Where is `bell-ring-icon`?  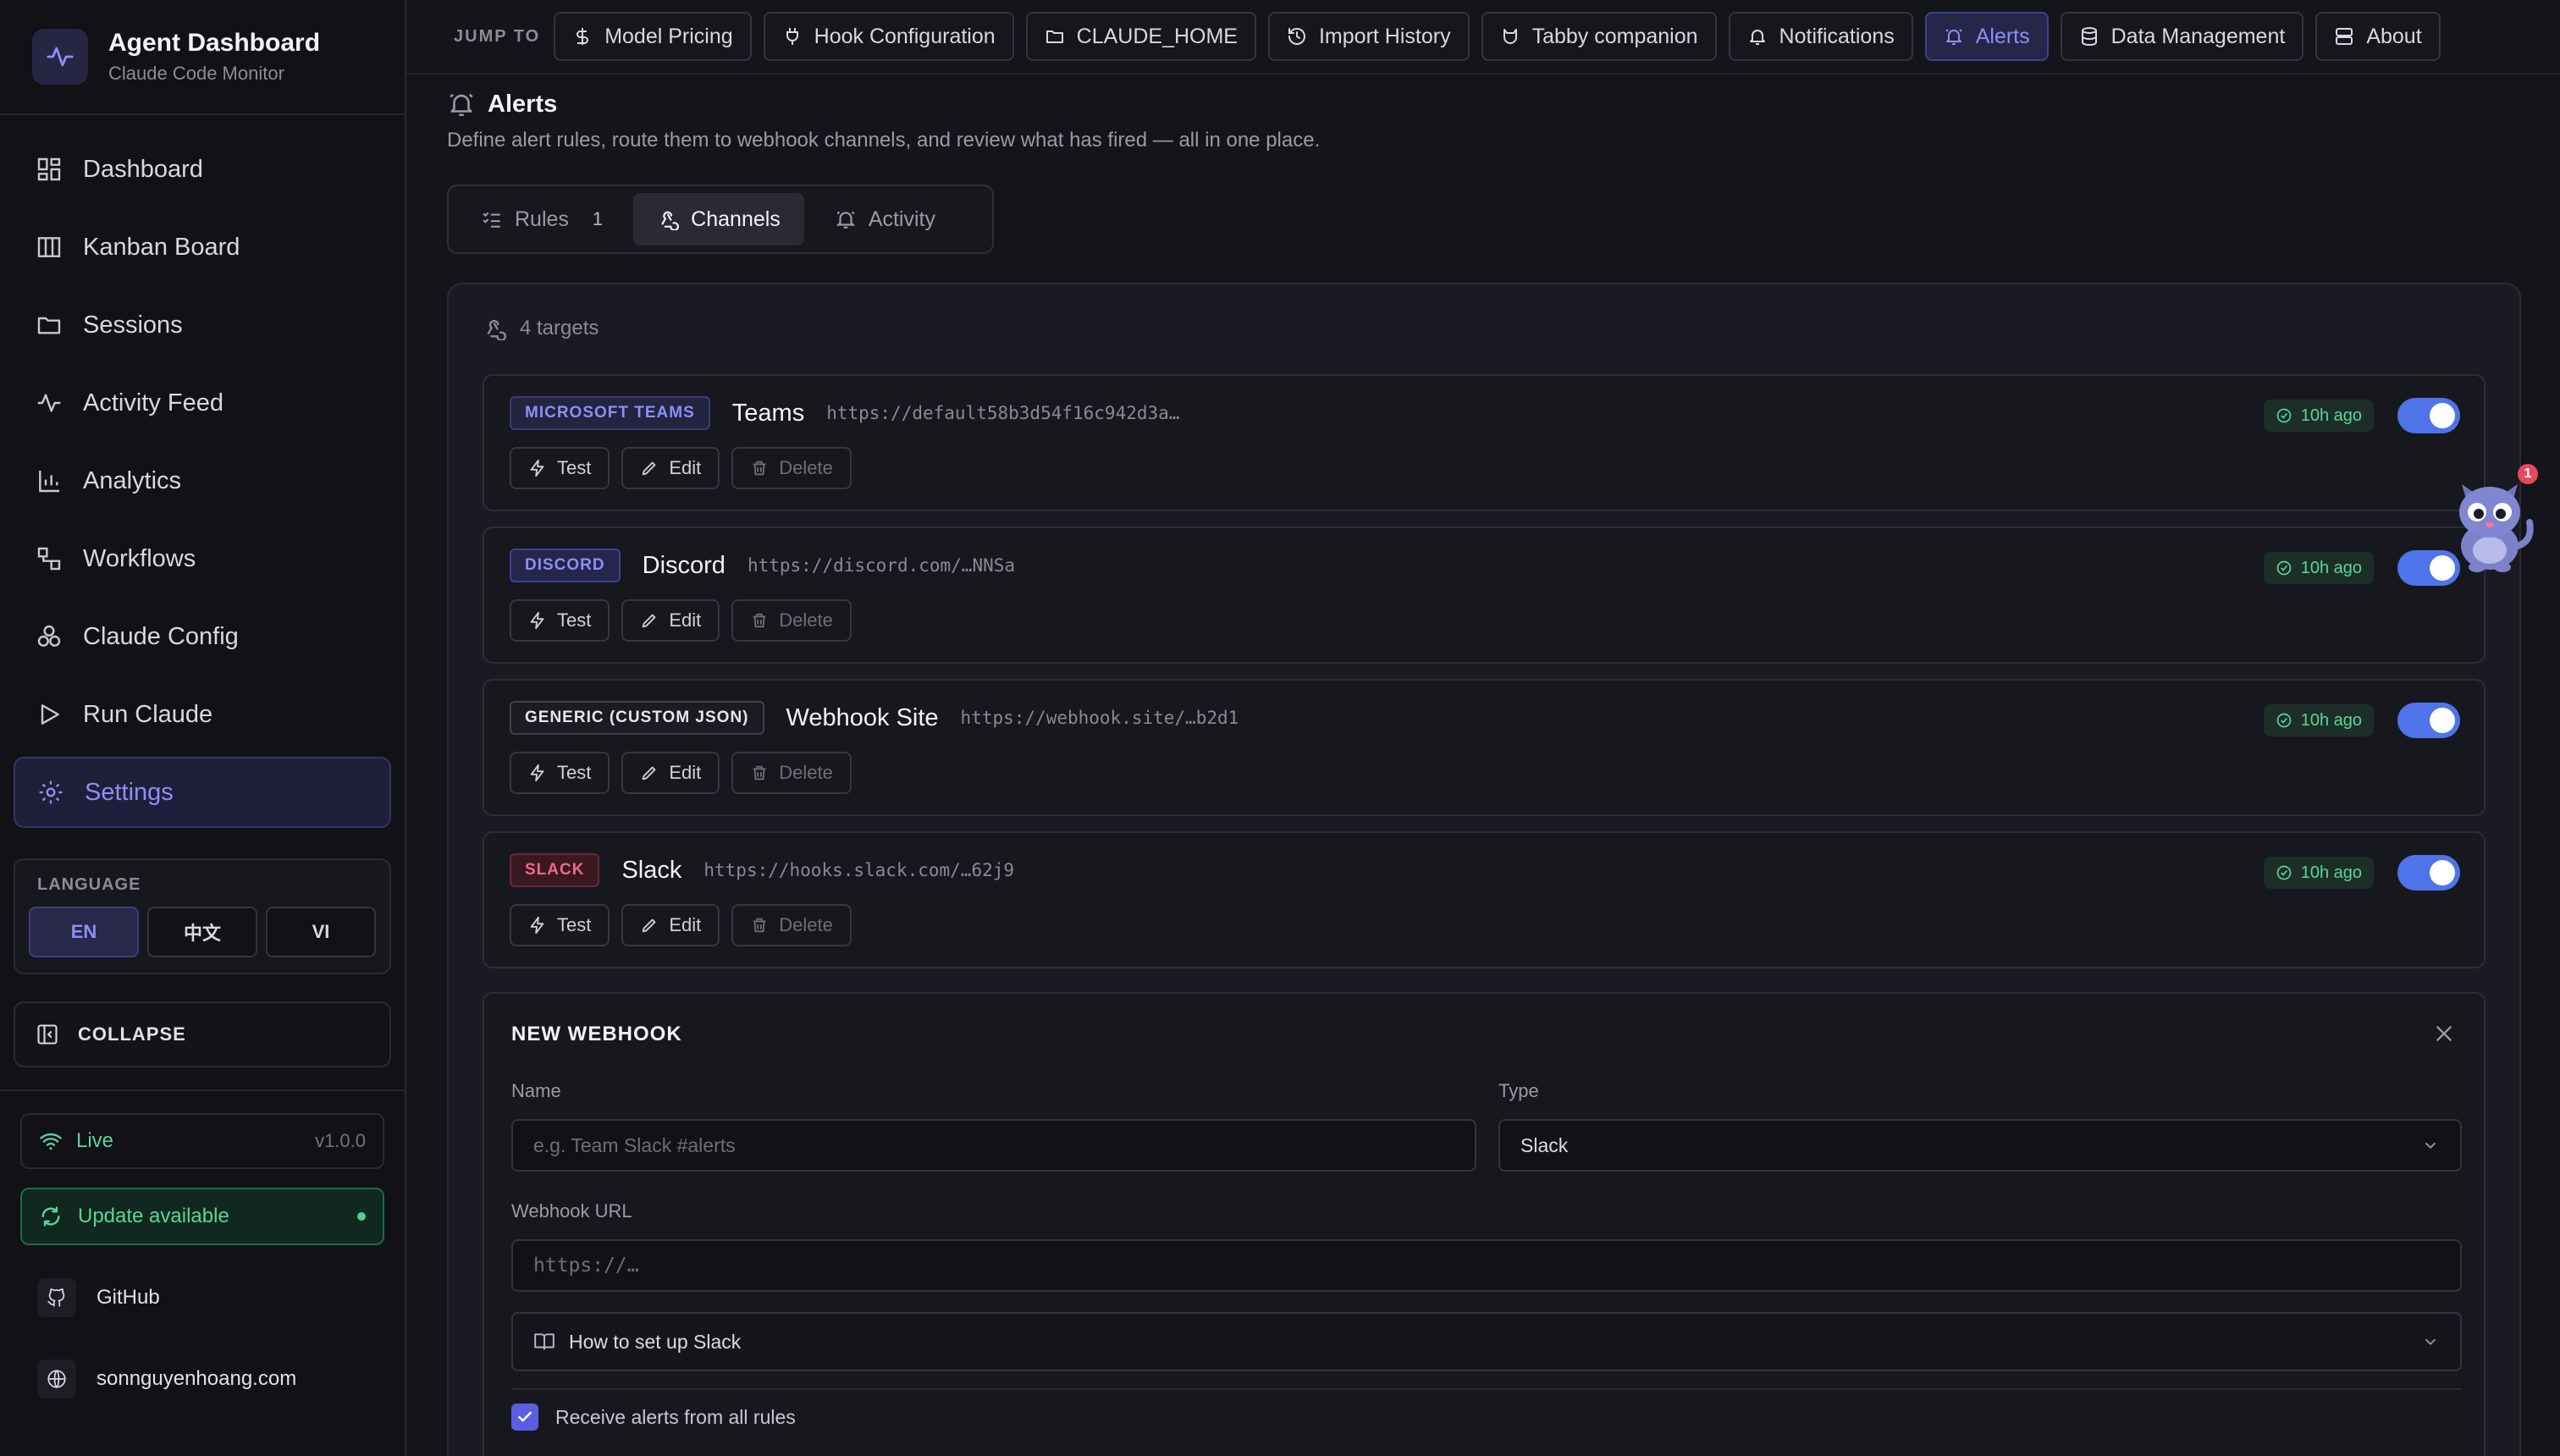
bell-ring-icon is located at coordinates (461, 105).